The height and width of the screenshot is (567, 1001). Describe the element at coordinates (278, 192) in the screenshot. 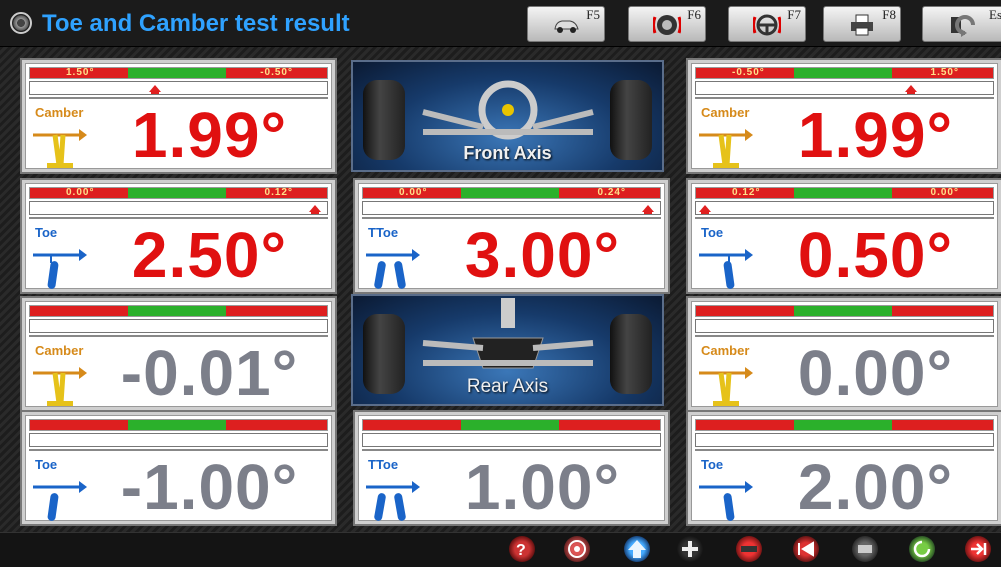

I see `tolerance-max: 0.12°` at that location.